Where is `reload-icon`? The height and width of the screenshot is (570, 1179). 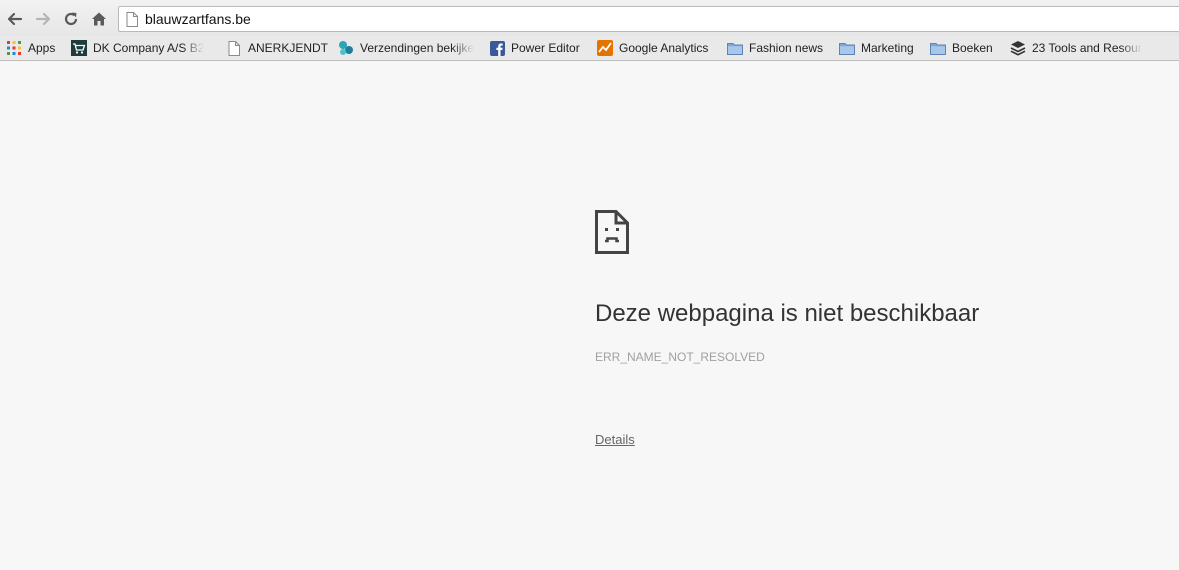
reload-icon is located at coordinates (71, 19).